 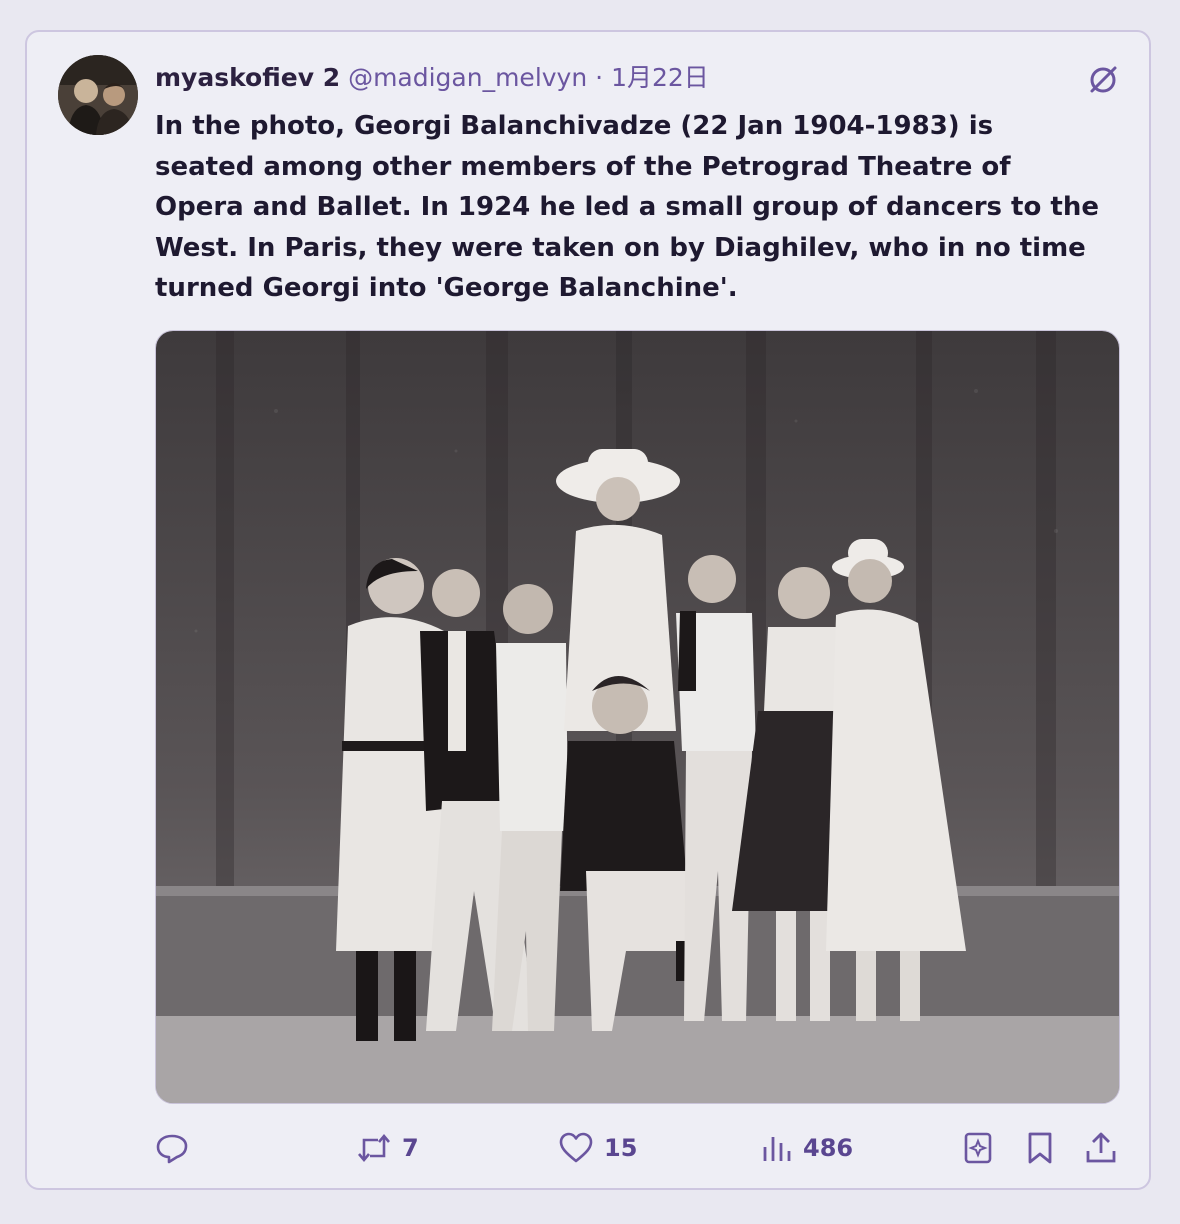 I want to click on share-button, so click(x=1101, y=1148).